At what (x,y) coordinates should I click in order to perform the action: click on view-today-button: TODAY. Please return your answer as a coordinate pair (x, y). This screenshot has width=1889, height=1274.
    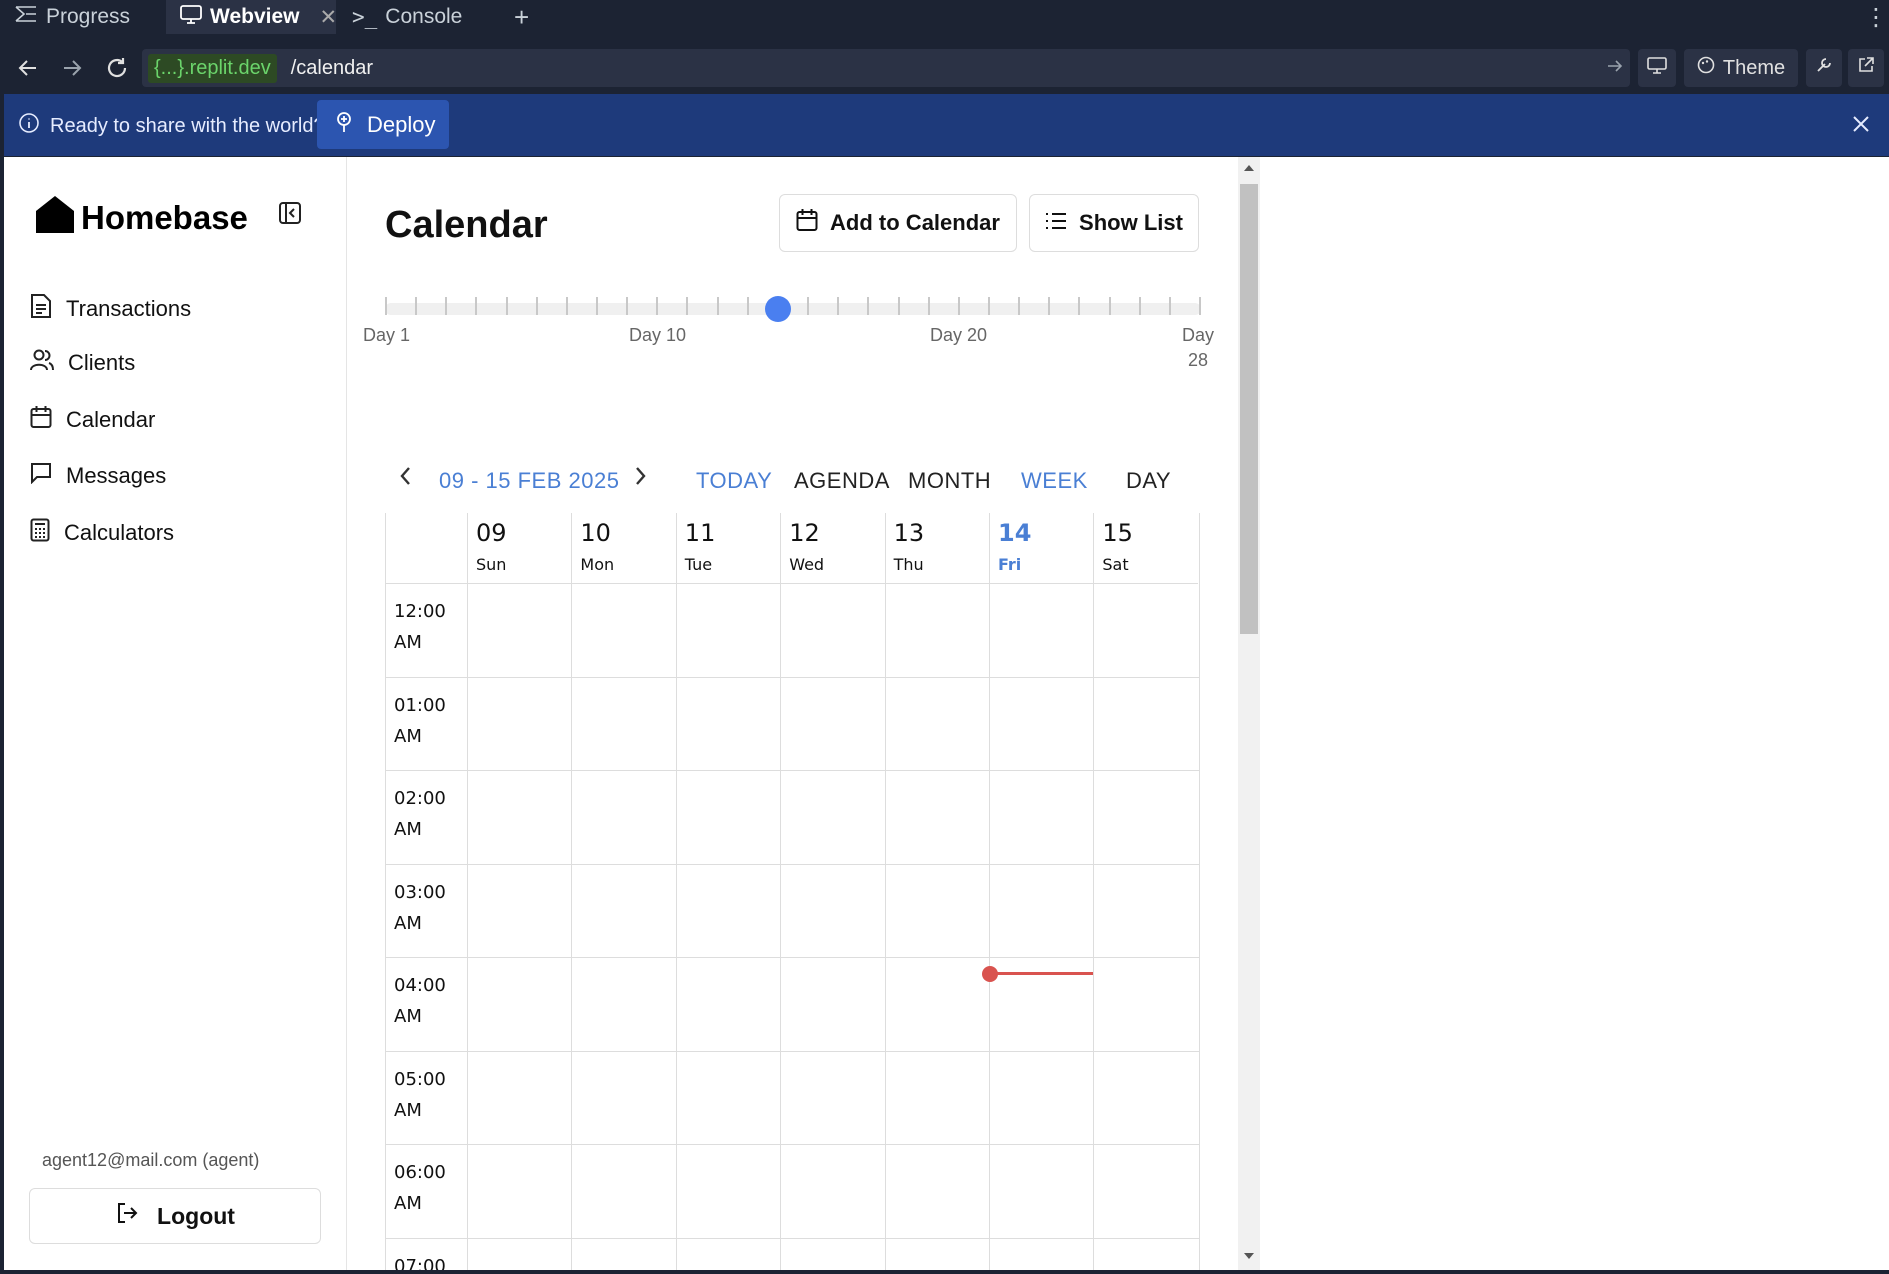
    Looking at the image, I should click on (734, 481).